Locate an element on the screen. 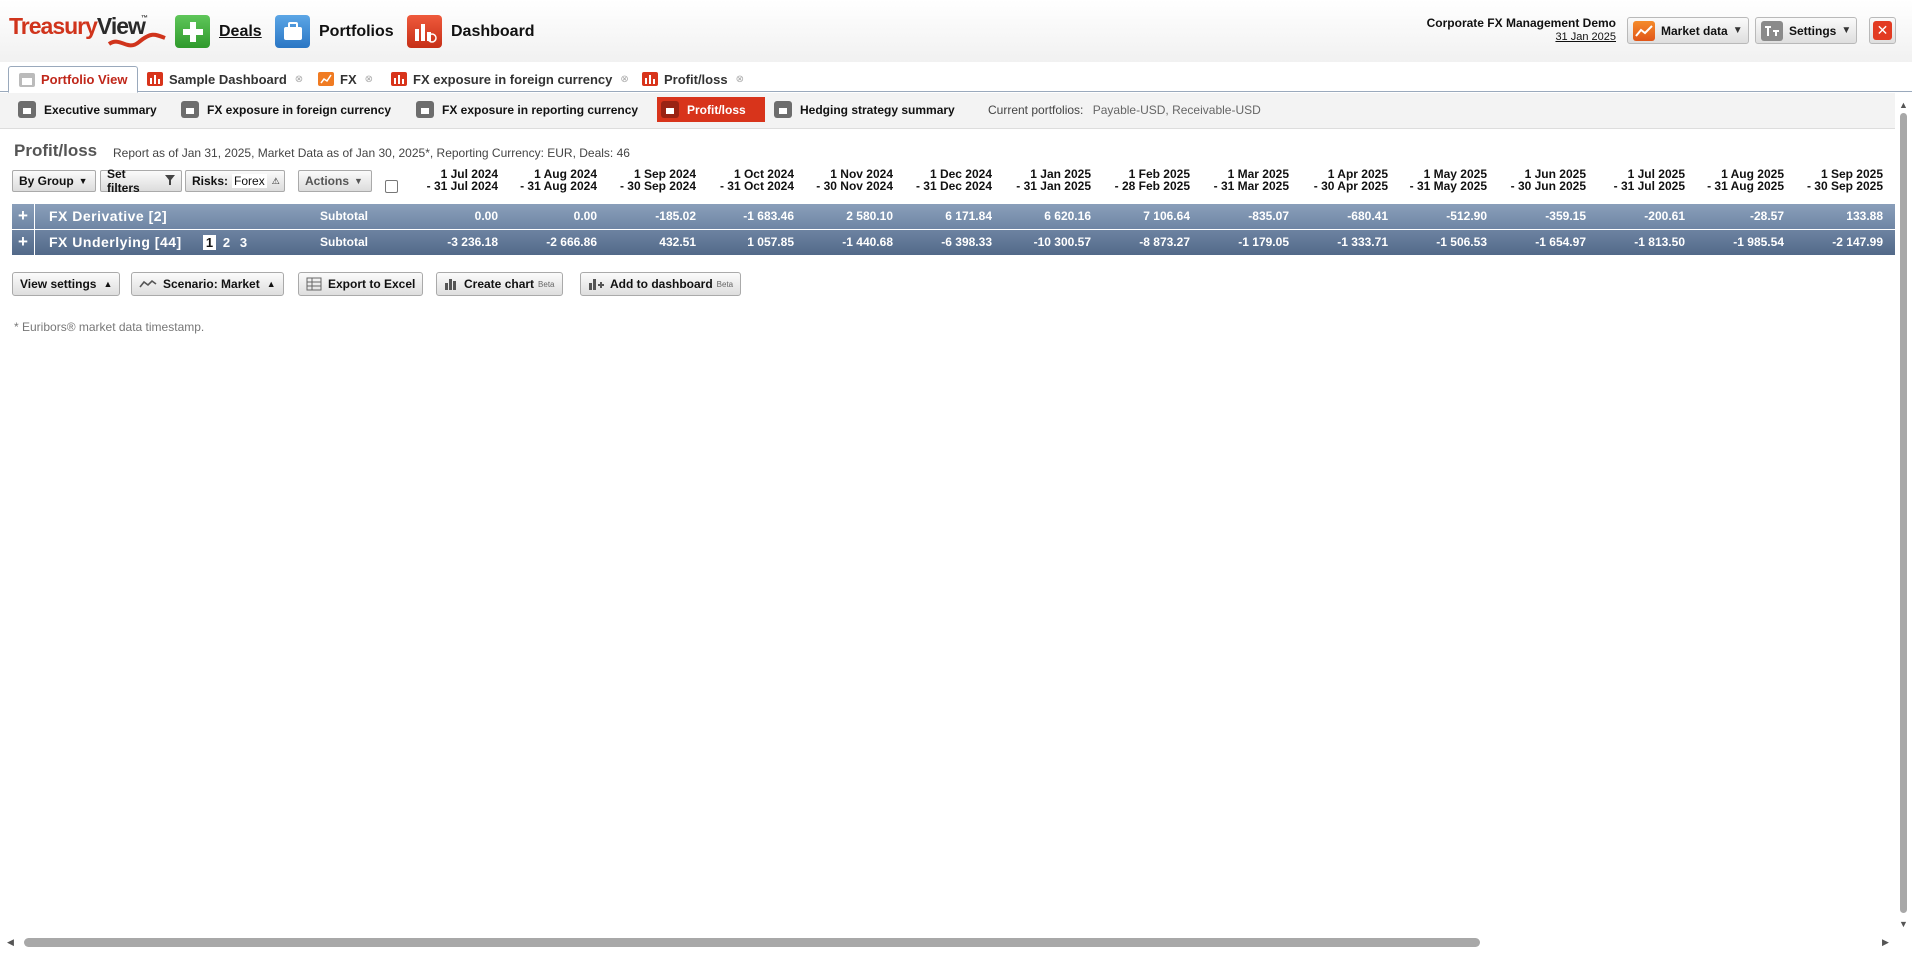 The height and width of the screenshot is (954, 1912). subtab-executive-summary: Executive summary is located at coordinates (89, 109).